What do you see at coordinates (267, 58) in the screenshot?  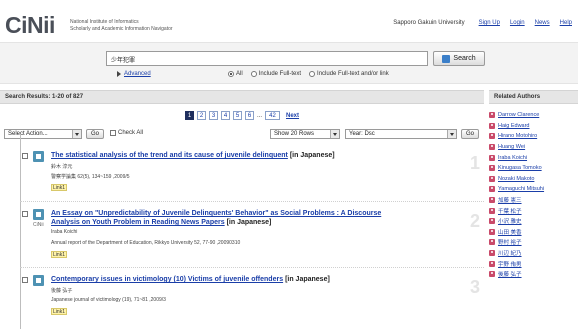 I see `search-input: 少年犯罪` at bounding box center [267, 58].